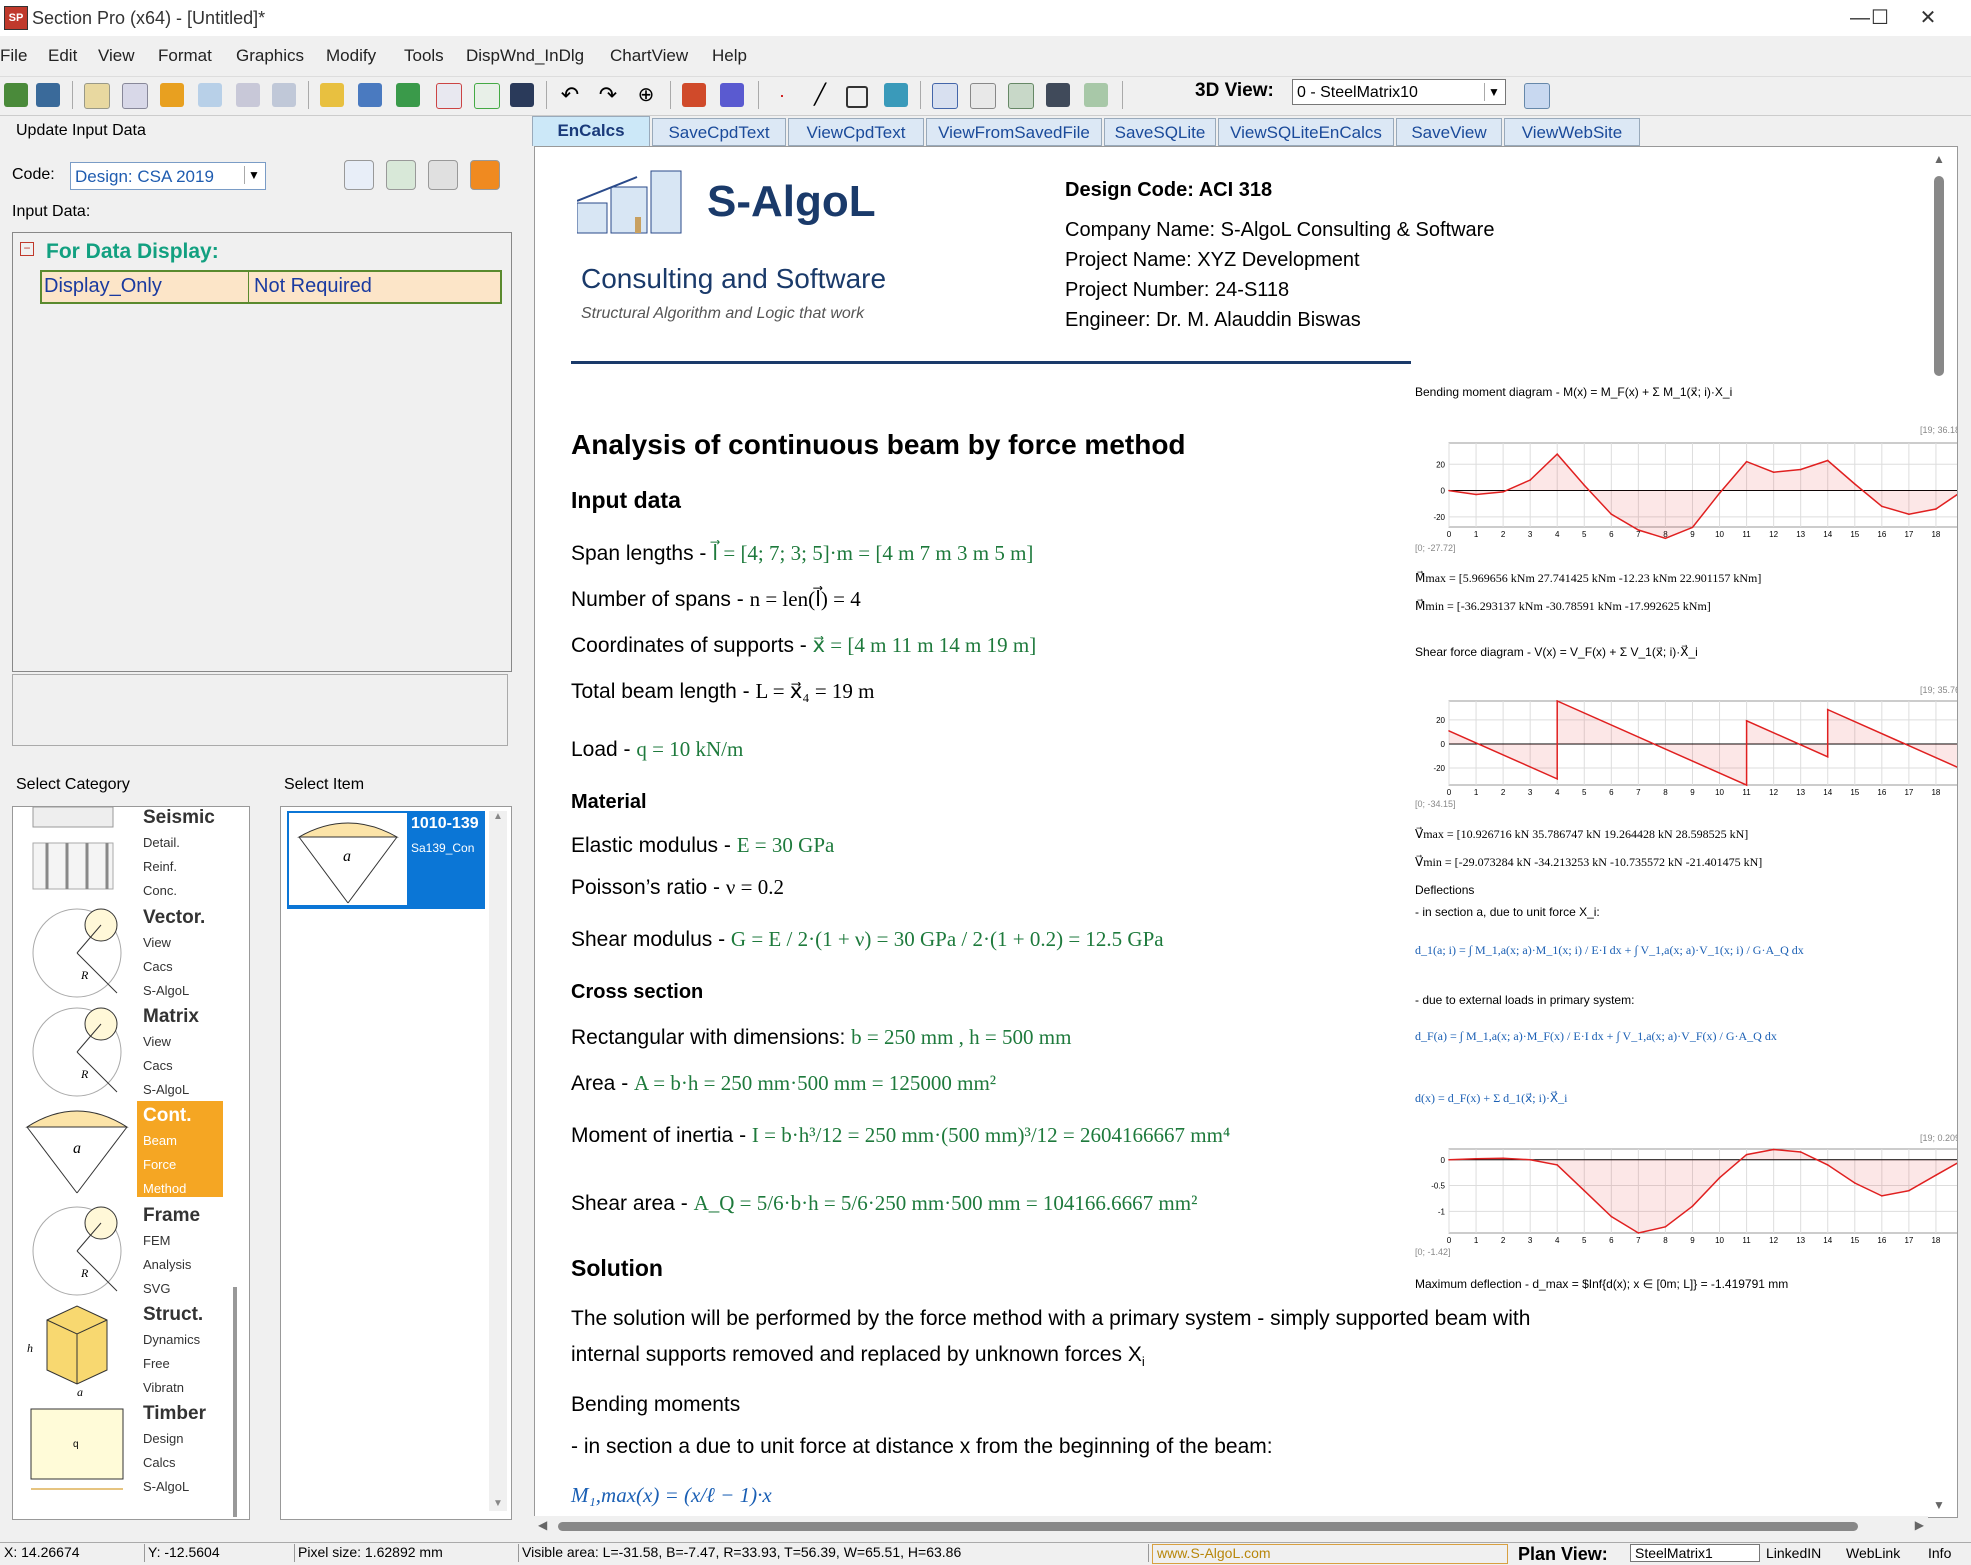 The image size is (1971, 1565). I want to click on paste-button, so click(443, 175).